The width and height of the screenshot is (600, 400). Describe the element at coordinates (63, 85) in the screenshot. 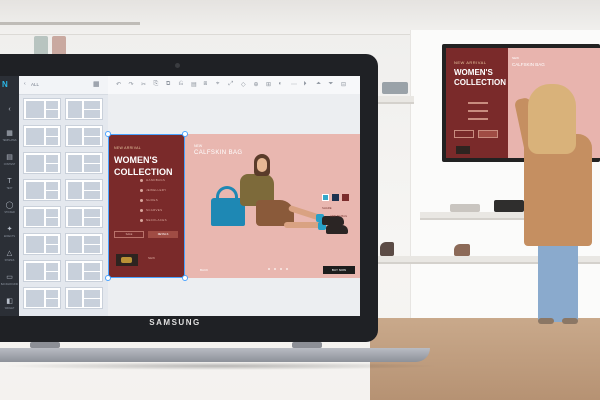

I see `panel-header: ‹ ALL ▦` at that location.